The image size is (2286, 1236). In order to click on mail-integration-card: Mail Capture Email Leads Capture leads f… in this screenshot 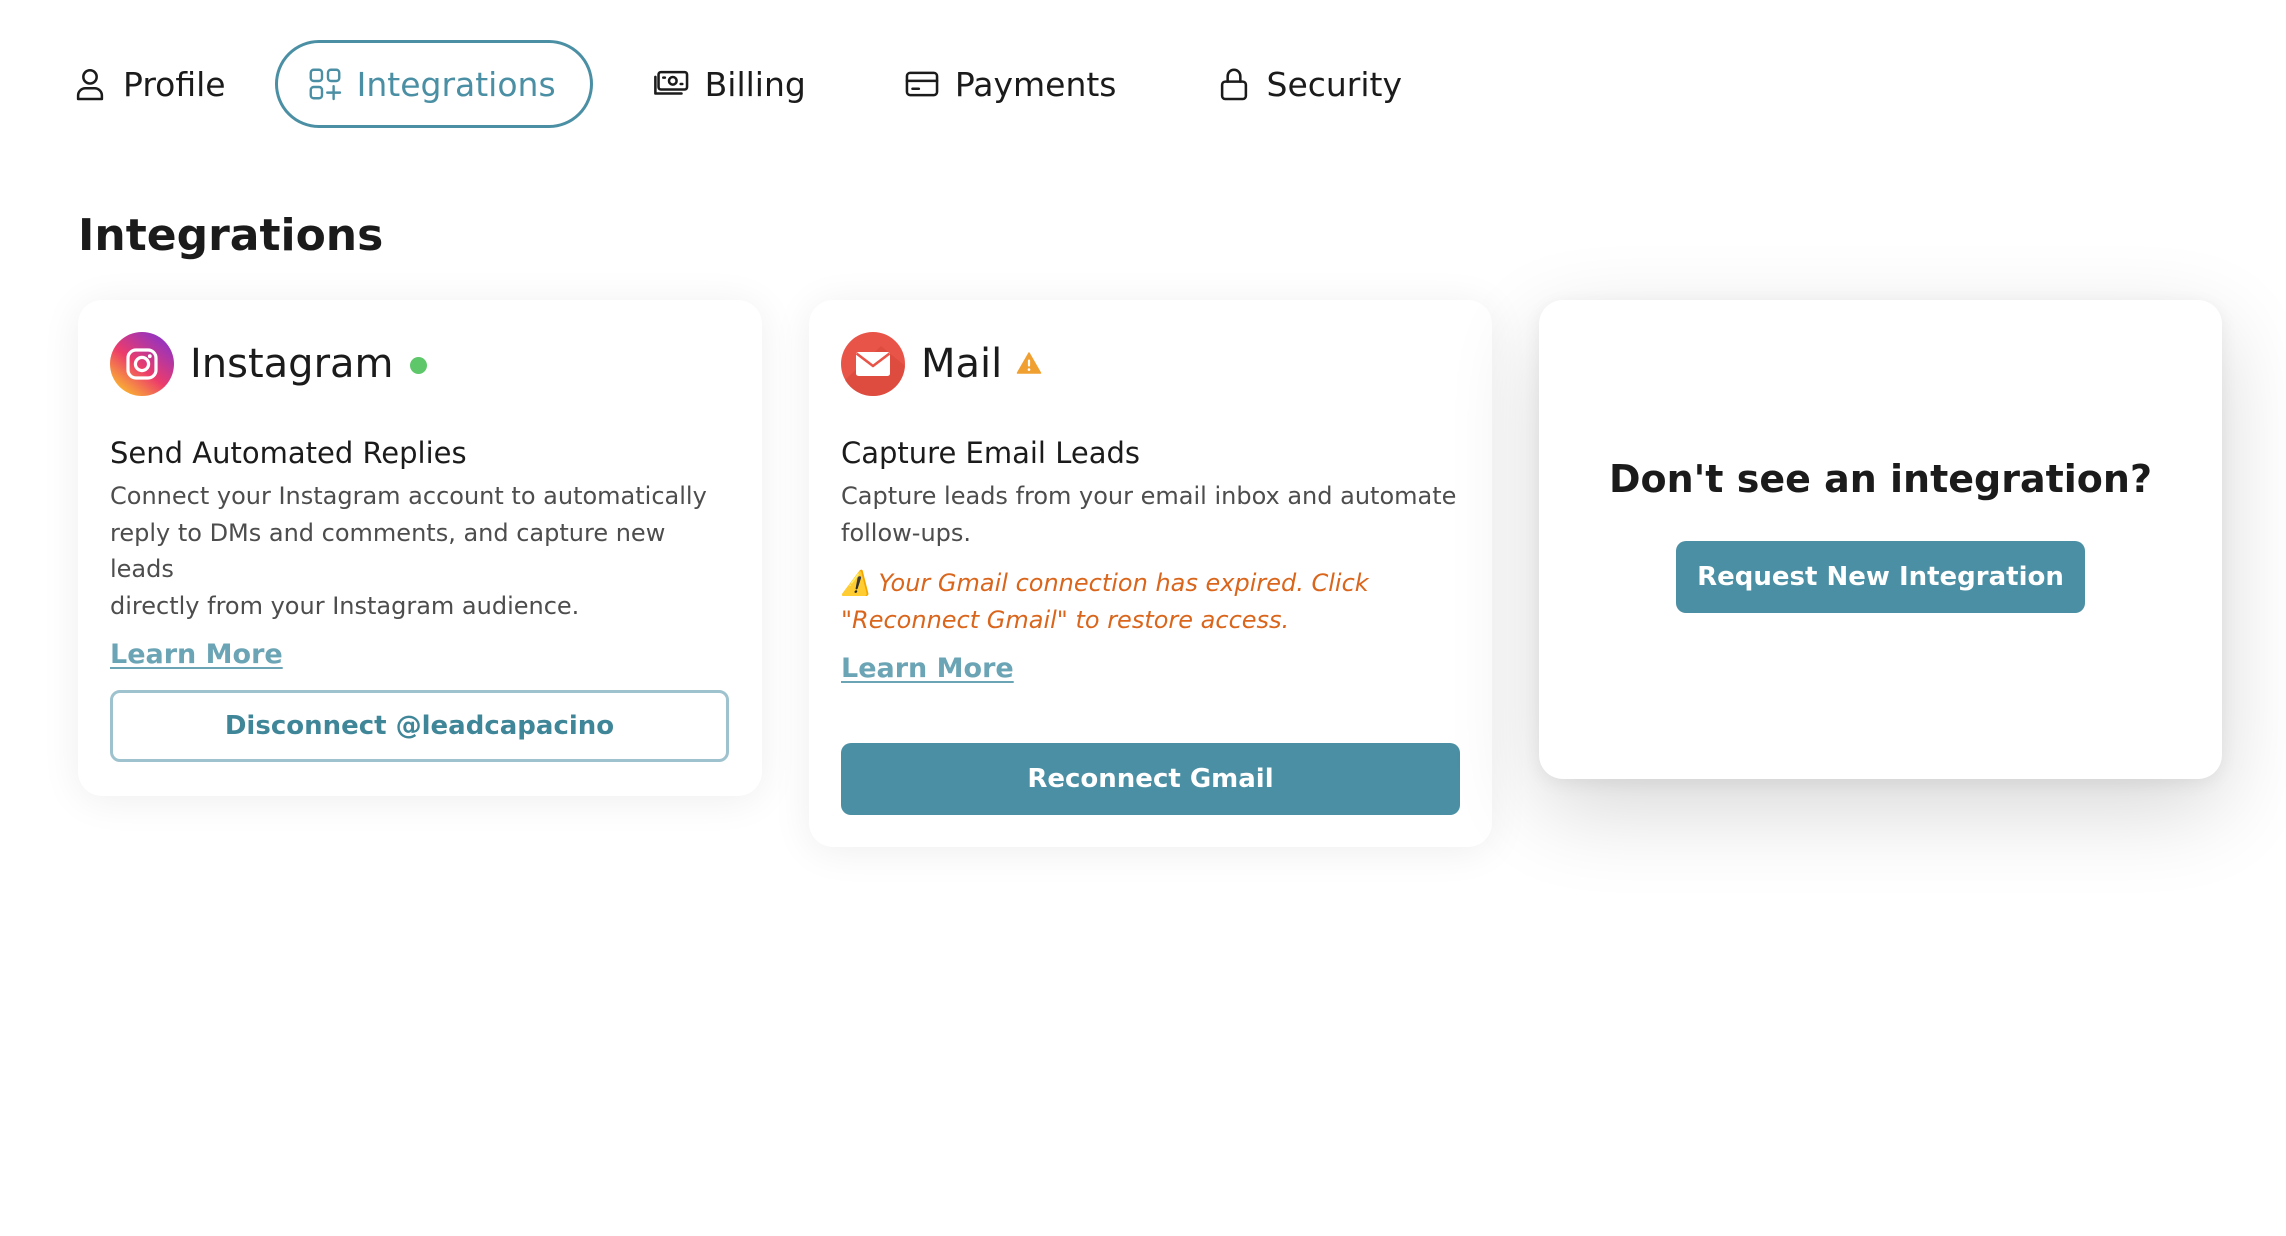, I will do `click(1150, 573)`.